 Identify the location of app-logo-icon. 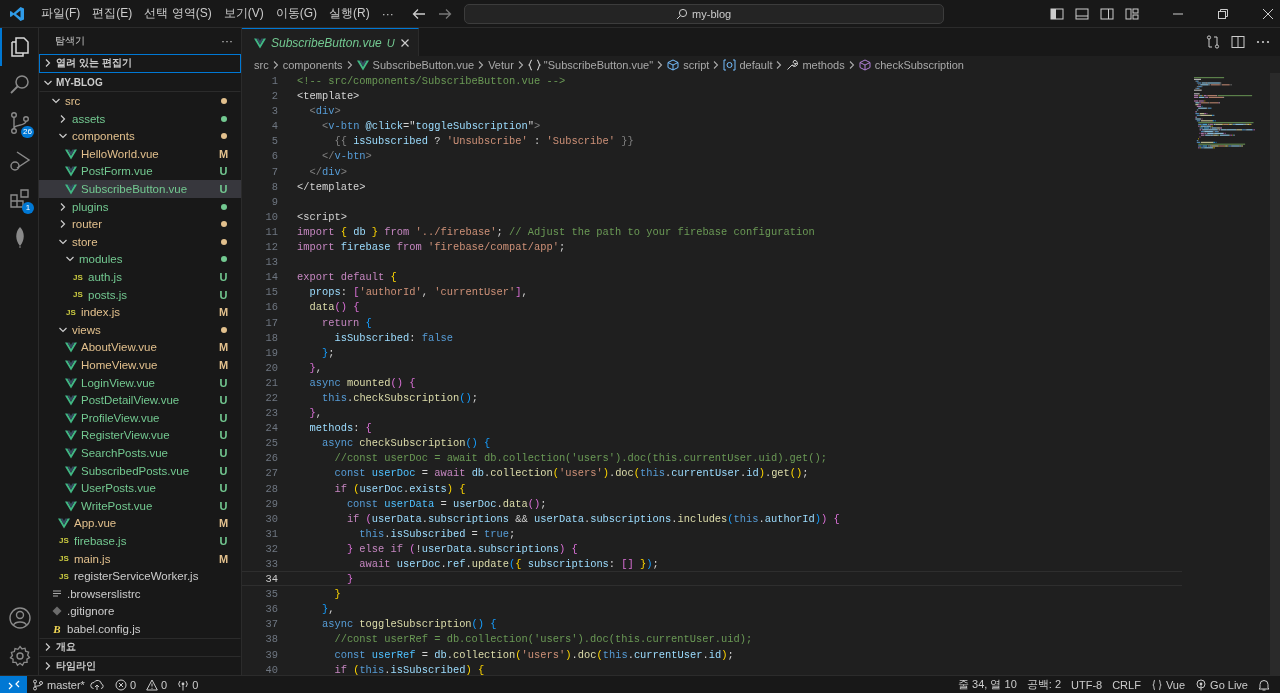
(17, 13).